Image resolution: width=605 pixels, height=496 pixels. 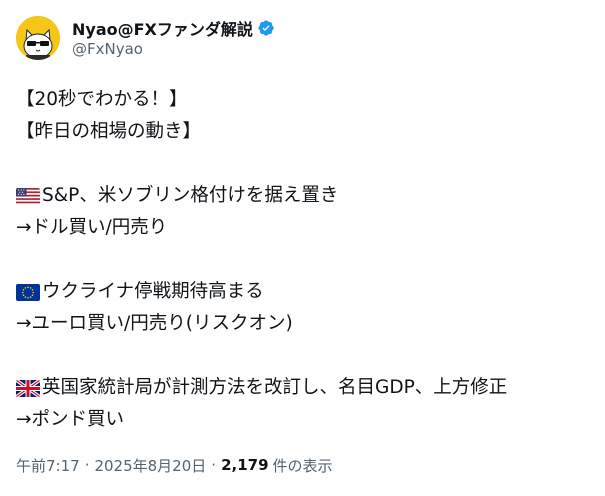 I want to click on post-meta: 午前7:17 · 2025年8月20日 · 2,179 件の表示, so click(x=174, y=465).